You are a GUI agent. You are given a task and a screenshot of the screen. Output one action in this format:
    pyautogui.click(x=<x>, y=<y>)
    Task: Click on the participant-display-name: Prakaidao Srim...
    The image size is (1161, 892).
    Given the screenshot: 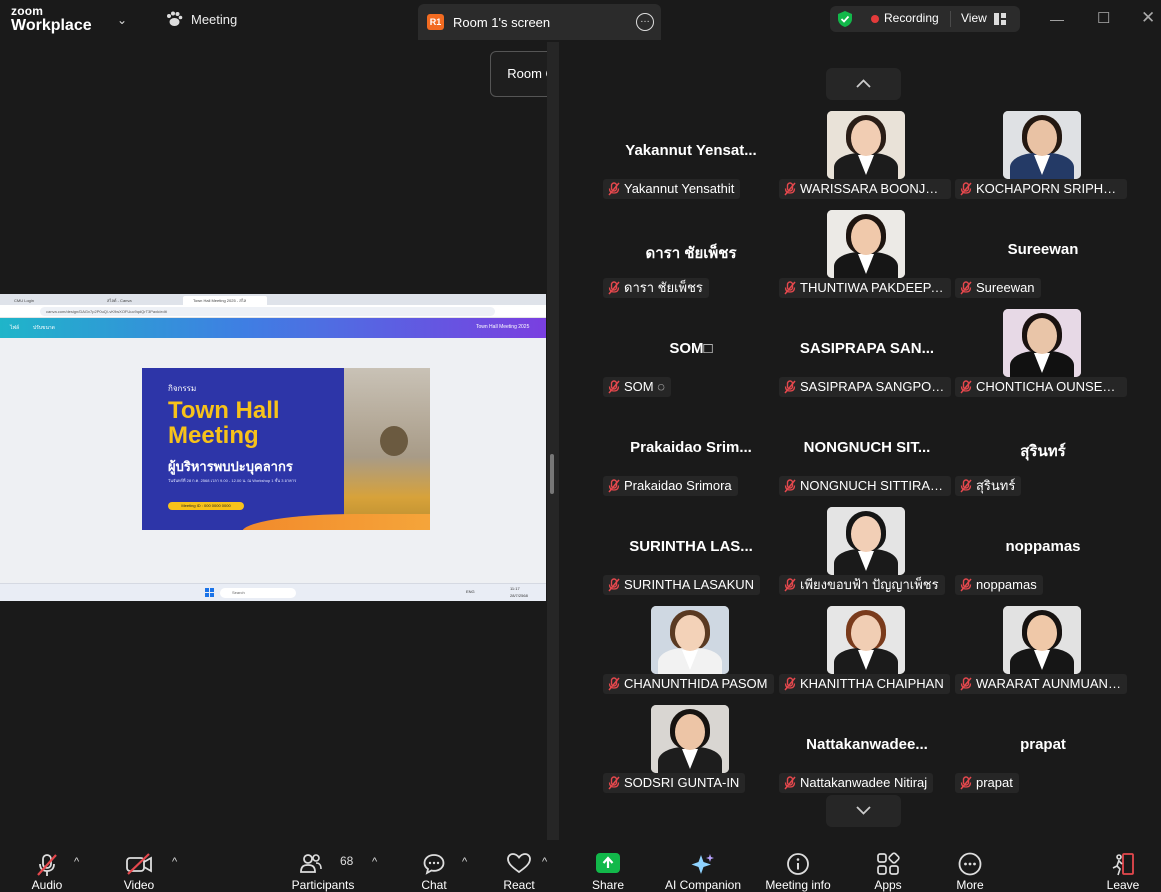 What is the action you would take?
    pyautogui.click(x=691, y=447)
    